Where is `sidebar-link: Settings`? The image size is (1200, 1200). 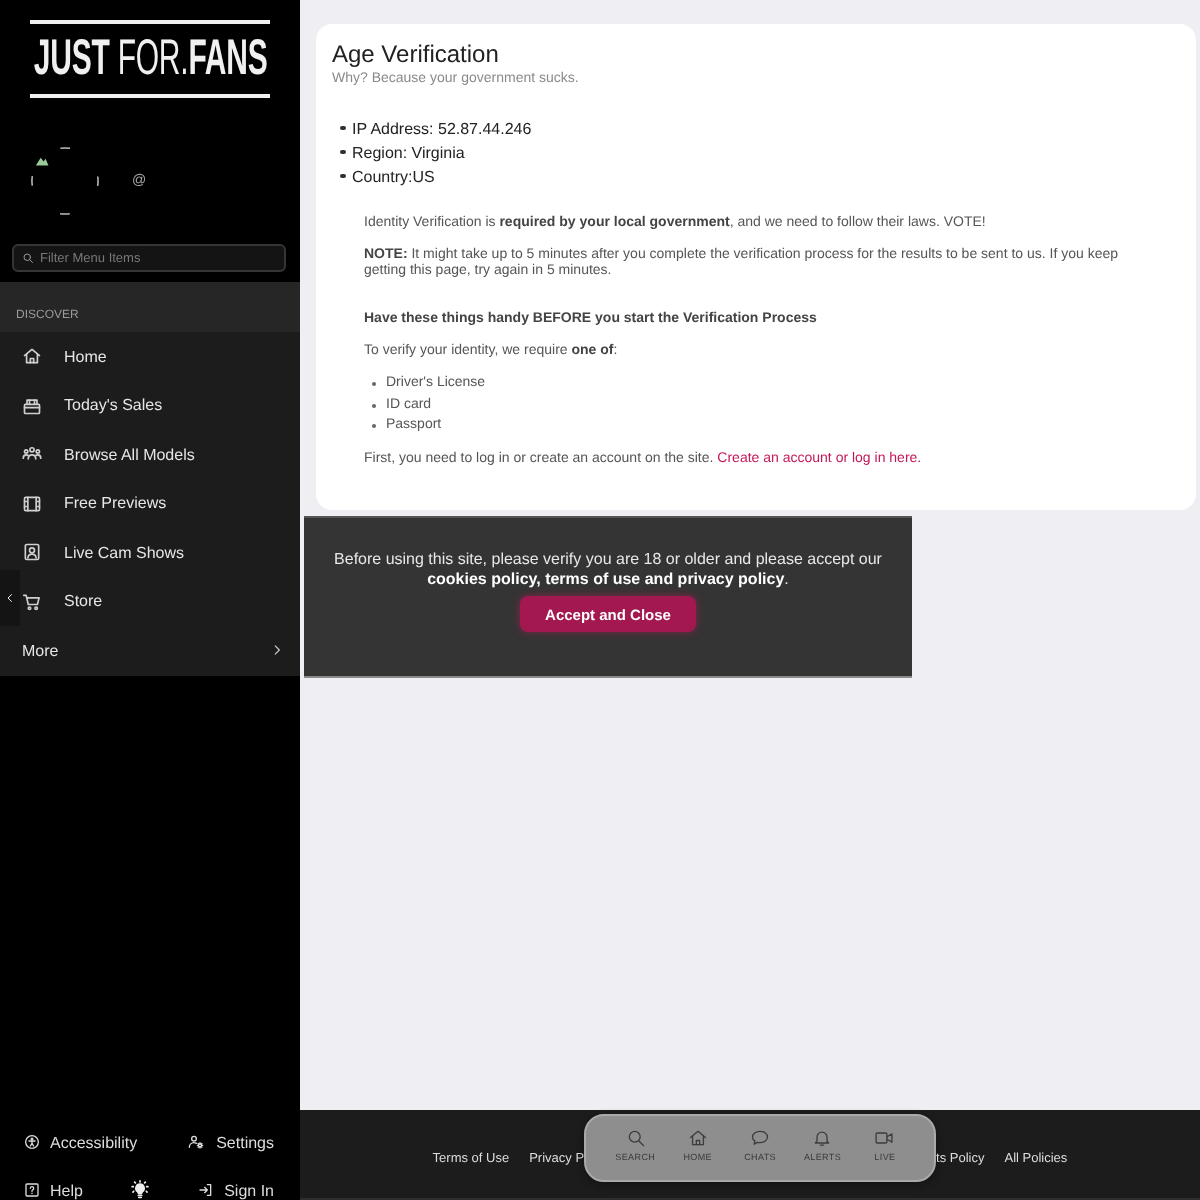 sidebar-link: Settings is located at coordinates (230, 1142).